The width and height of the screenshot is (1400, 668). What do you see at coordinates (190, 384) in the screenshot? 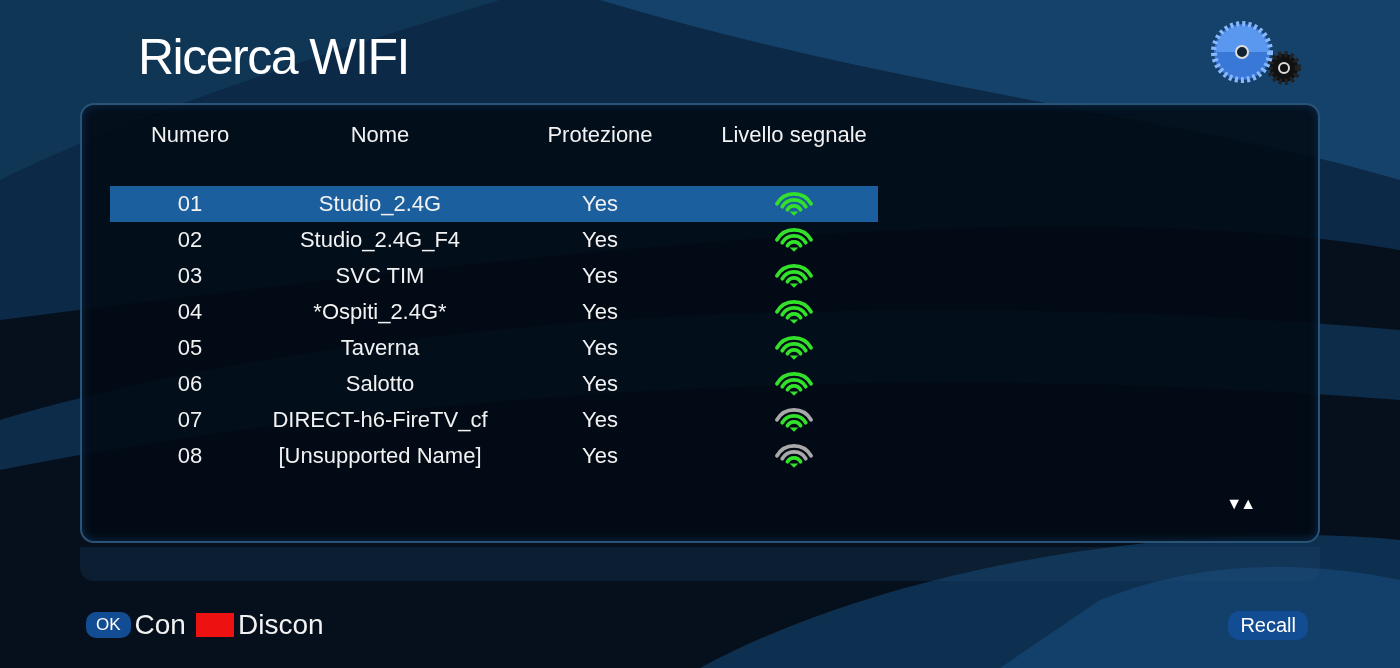
I see `row-number: 06` at bounding box center [190, 384].